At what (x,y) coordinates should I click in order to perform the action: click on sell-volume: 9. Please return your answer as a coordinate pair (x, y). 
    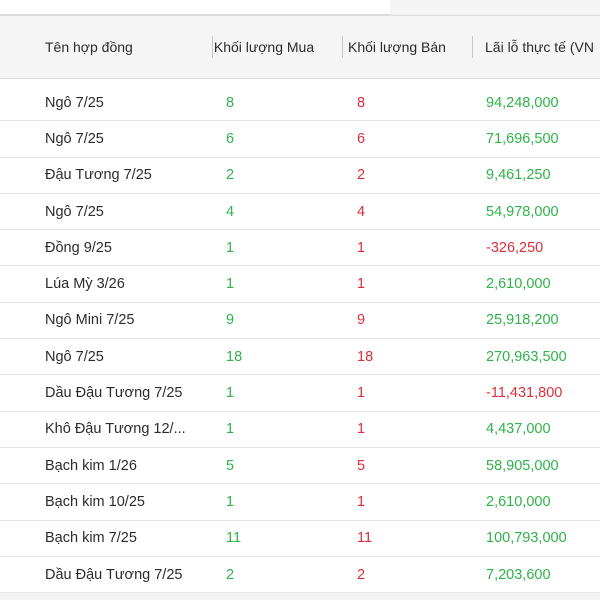
    Looking at the image, I should click on (361, 320).